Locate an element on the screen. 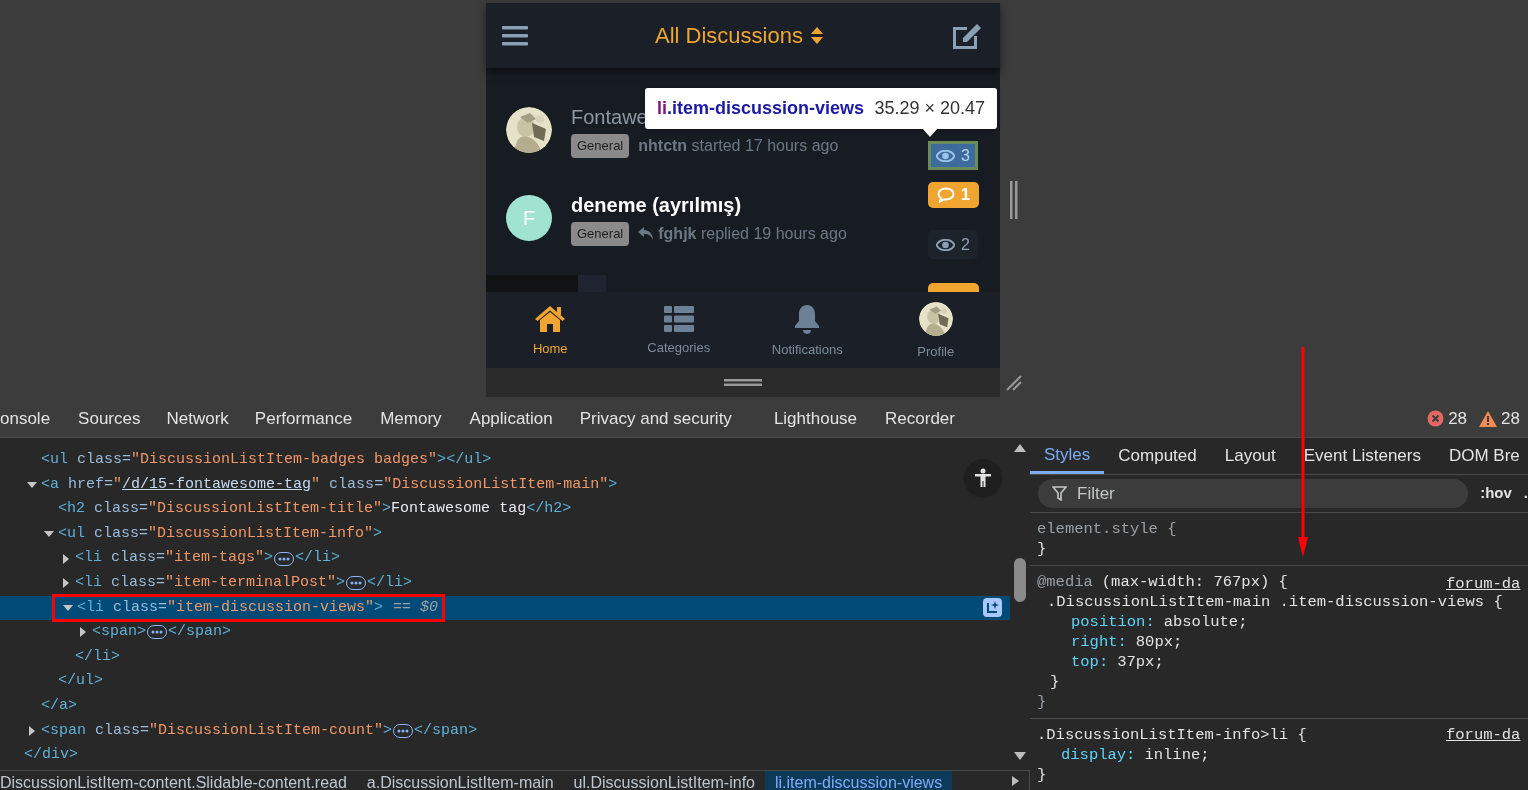  accessibility-icon is located at coordinates (983, 478).